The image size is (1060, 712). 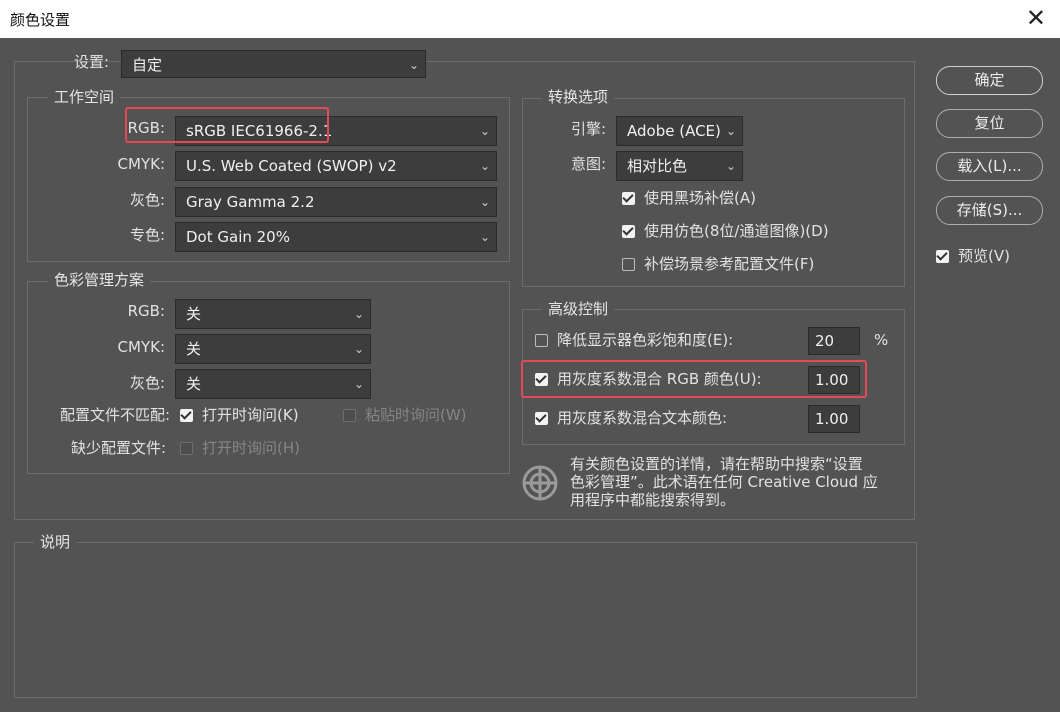 What do you see at coordinates (147, 383) in the screenshot?
I see `cm-gray-label: 灰色:` at bounding box center [147, 383].